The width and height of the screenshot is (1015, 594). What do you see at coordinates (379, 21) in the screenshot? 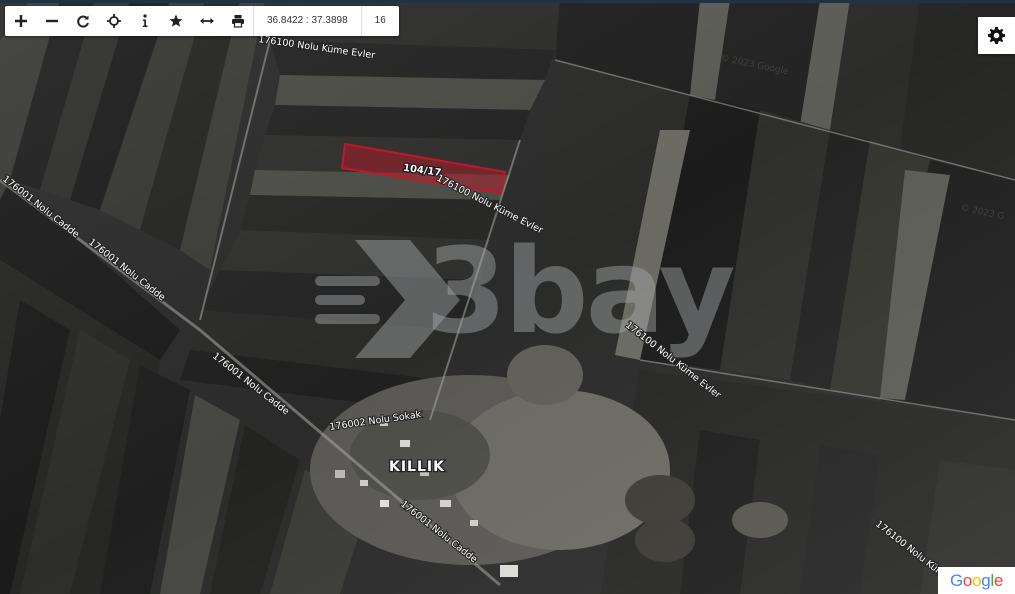
I see `zoom-level-readout: 16` at bounding box center [379, 21].